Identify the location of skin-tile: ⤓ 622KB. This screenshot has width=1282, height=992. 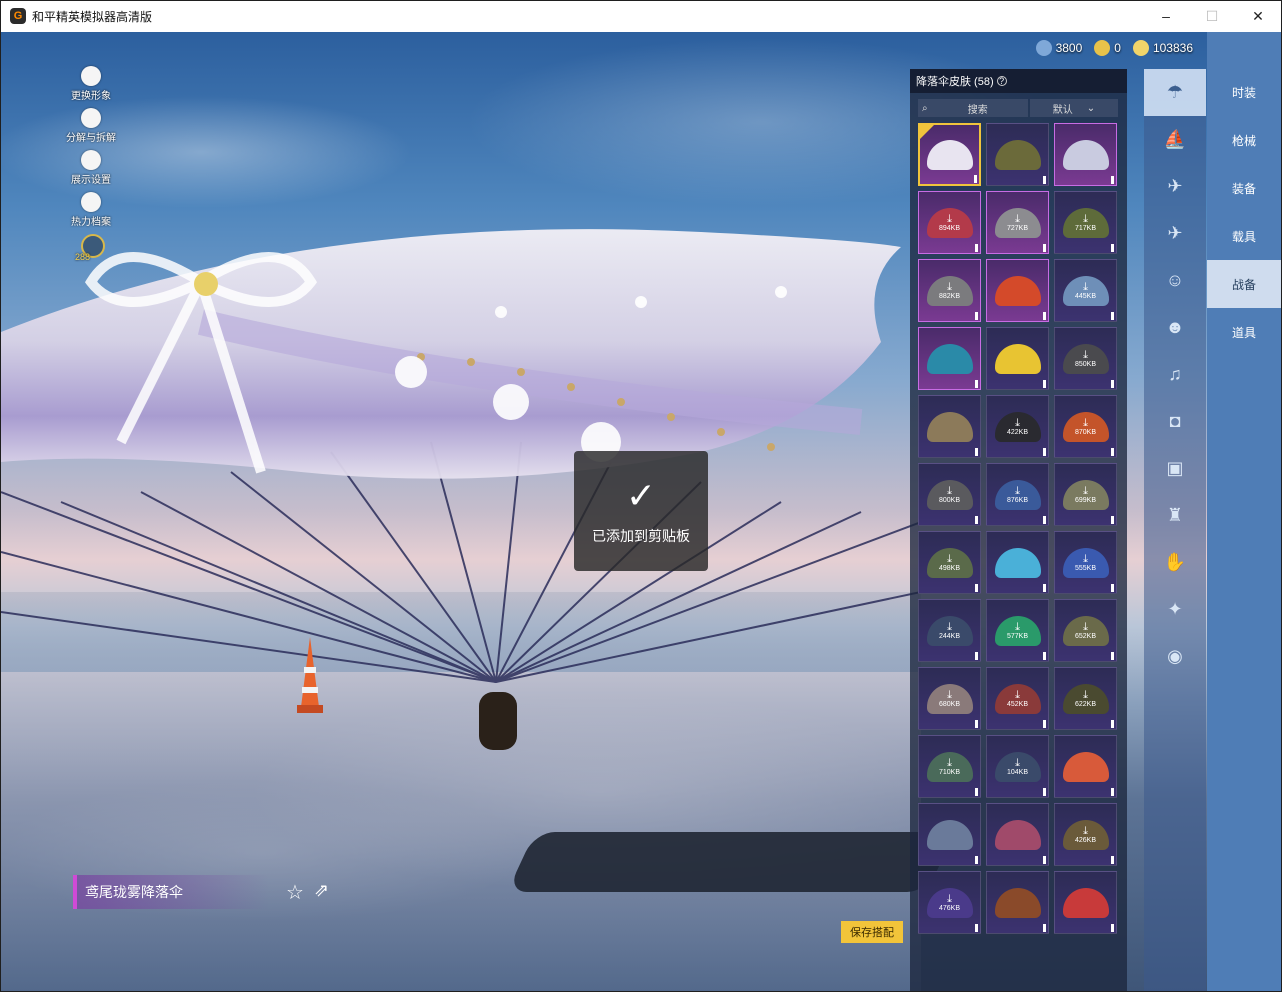
(1085, 698).